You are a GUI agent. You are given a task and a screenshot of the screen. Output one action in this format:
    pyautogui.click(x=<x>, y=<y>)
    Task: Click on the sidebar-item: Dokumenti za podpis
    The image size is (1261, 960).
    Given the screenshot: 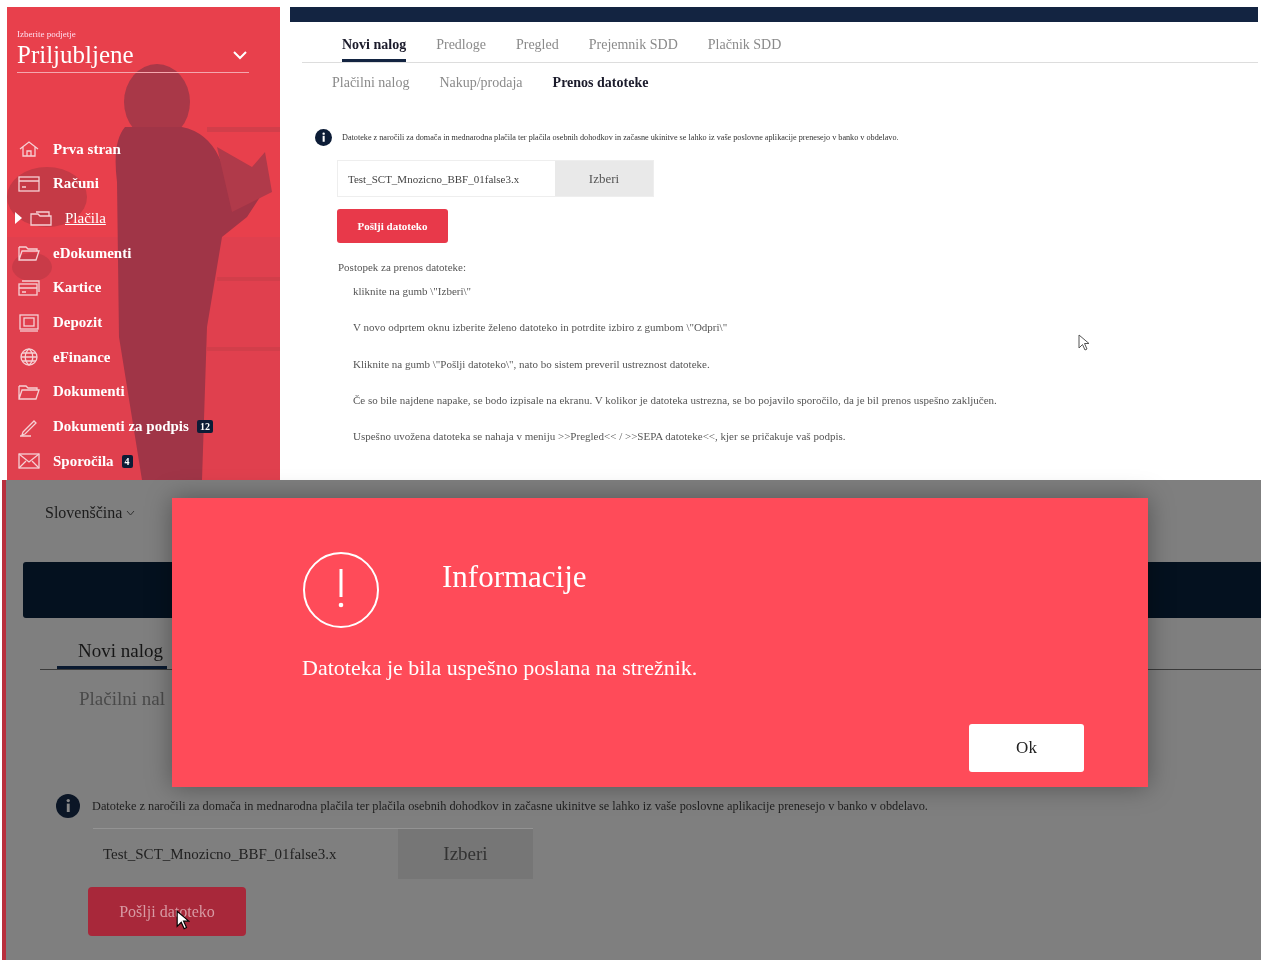 What is the action you would take?
    pyautogui.click(x=121, y=427)
    